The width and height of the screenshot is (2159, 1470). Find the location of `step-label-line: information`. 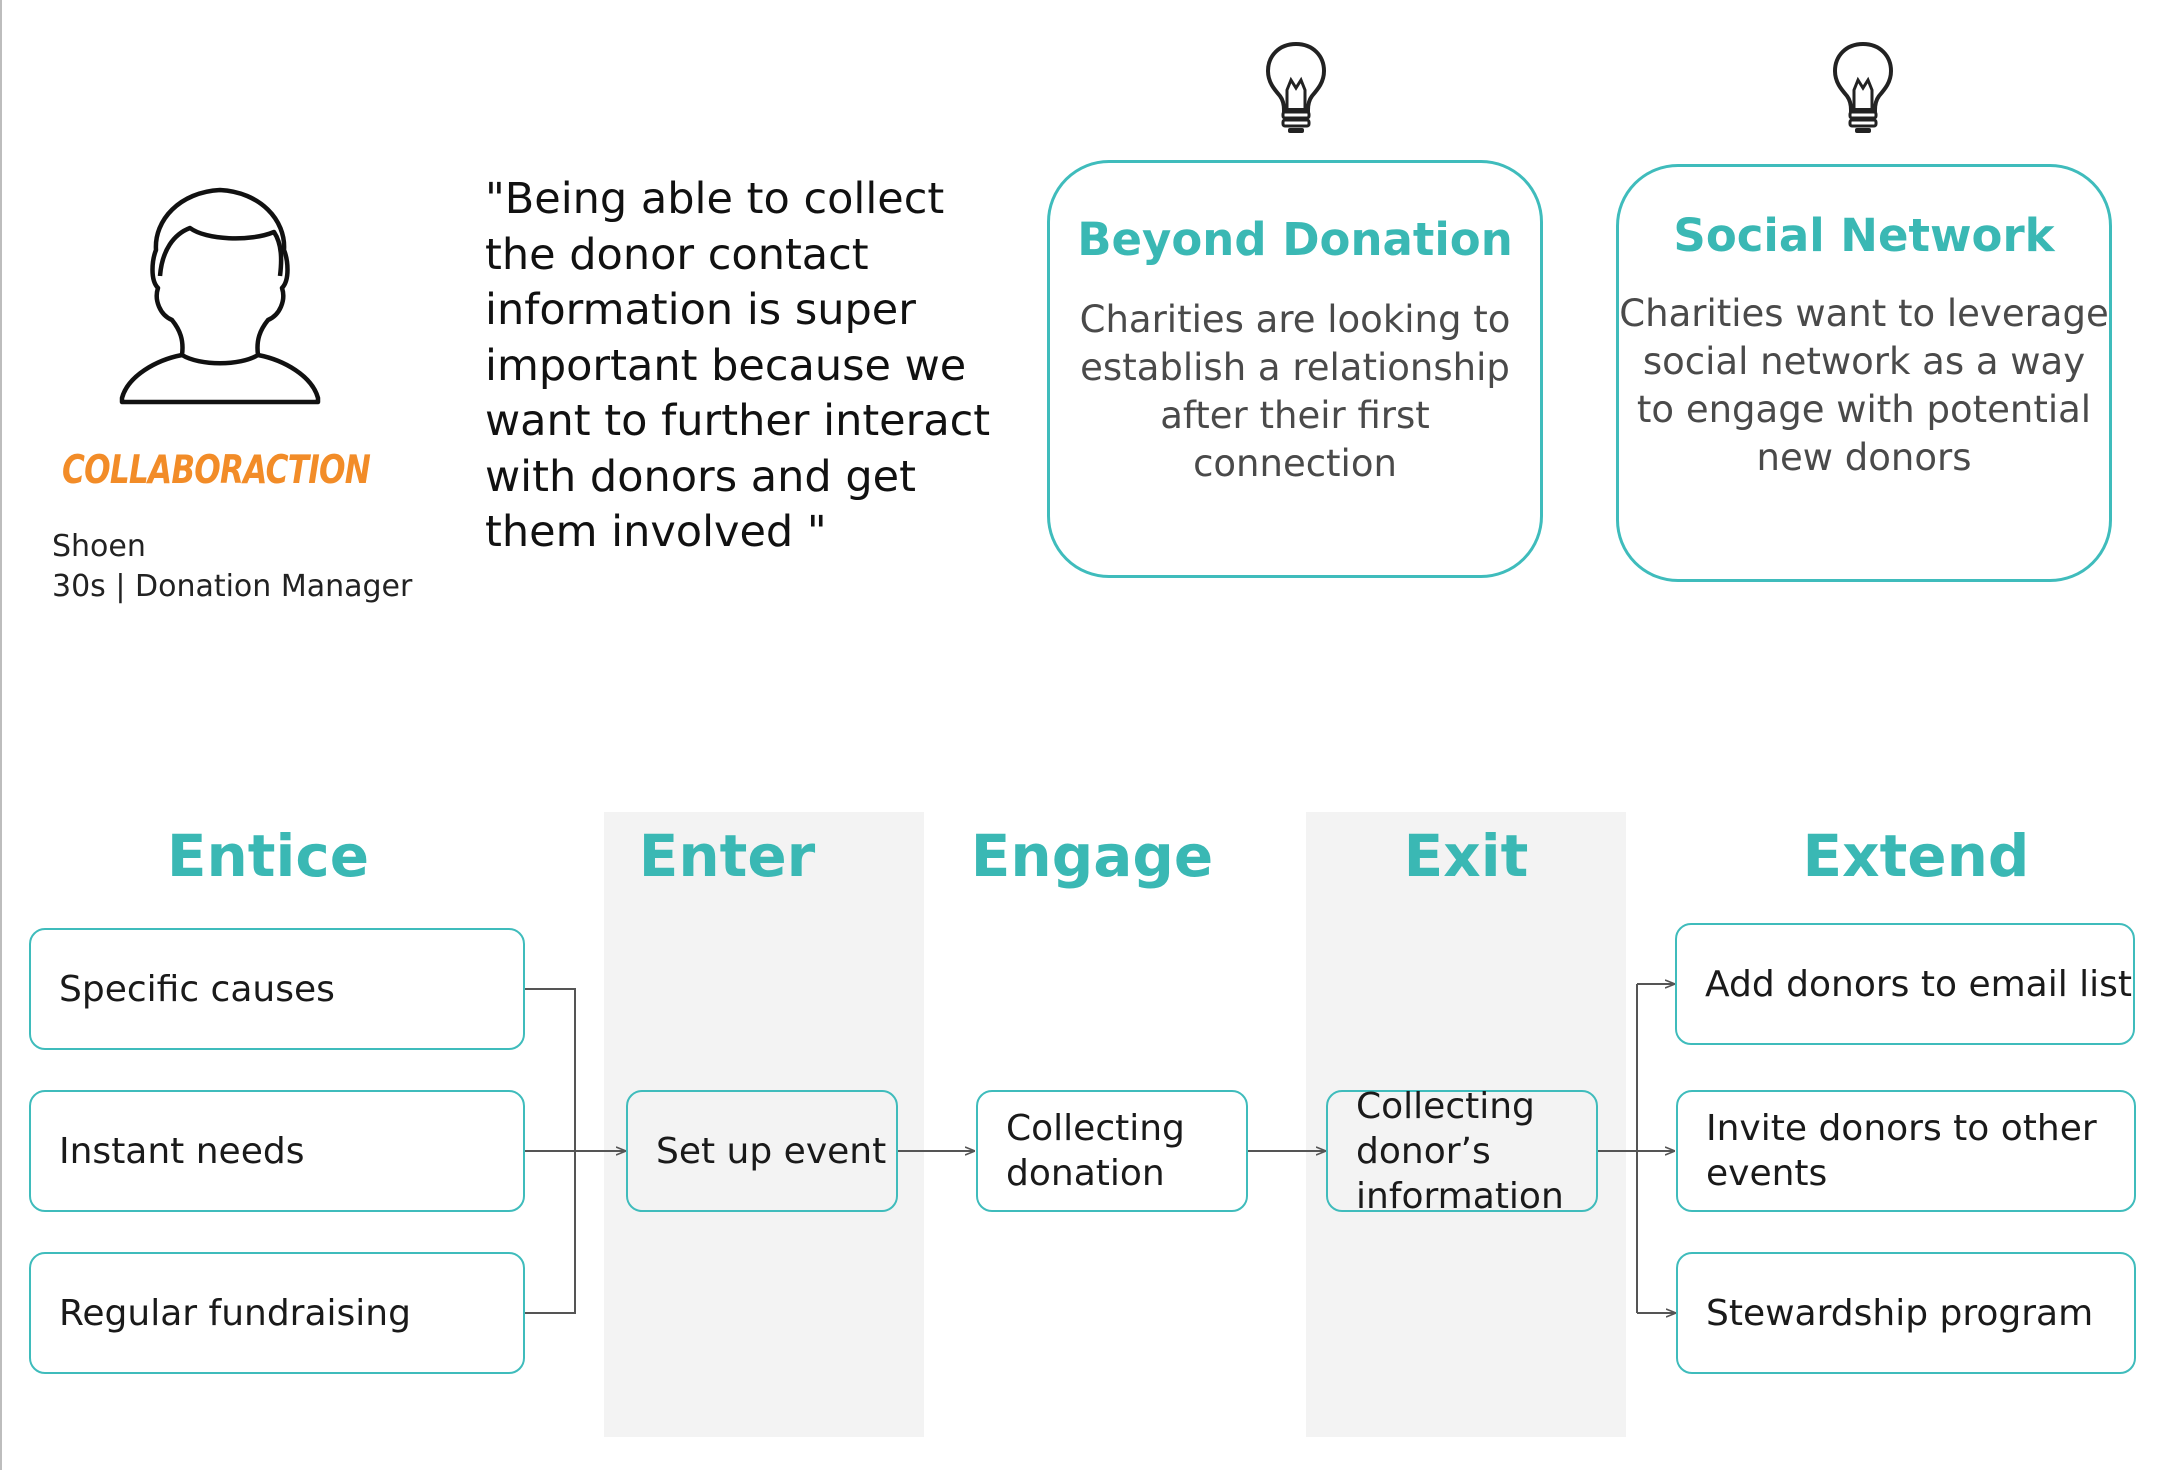

step-label-line: information is located at coordinates (1460, 1196).